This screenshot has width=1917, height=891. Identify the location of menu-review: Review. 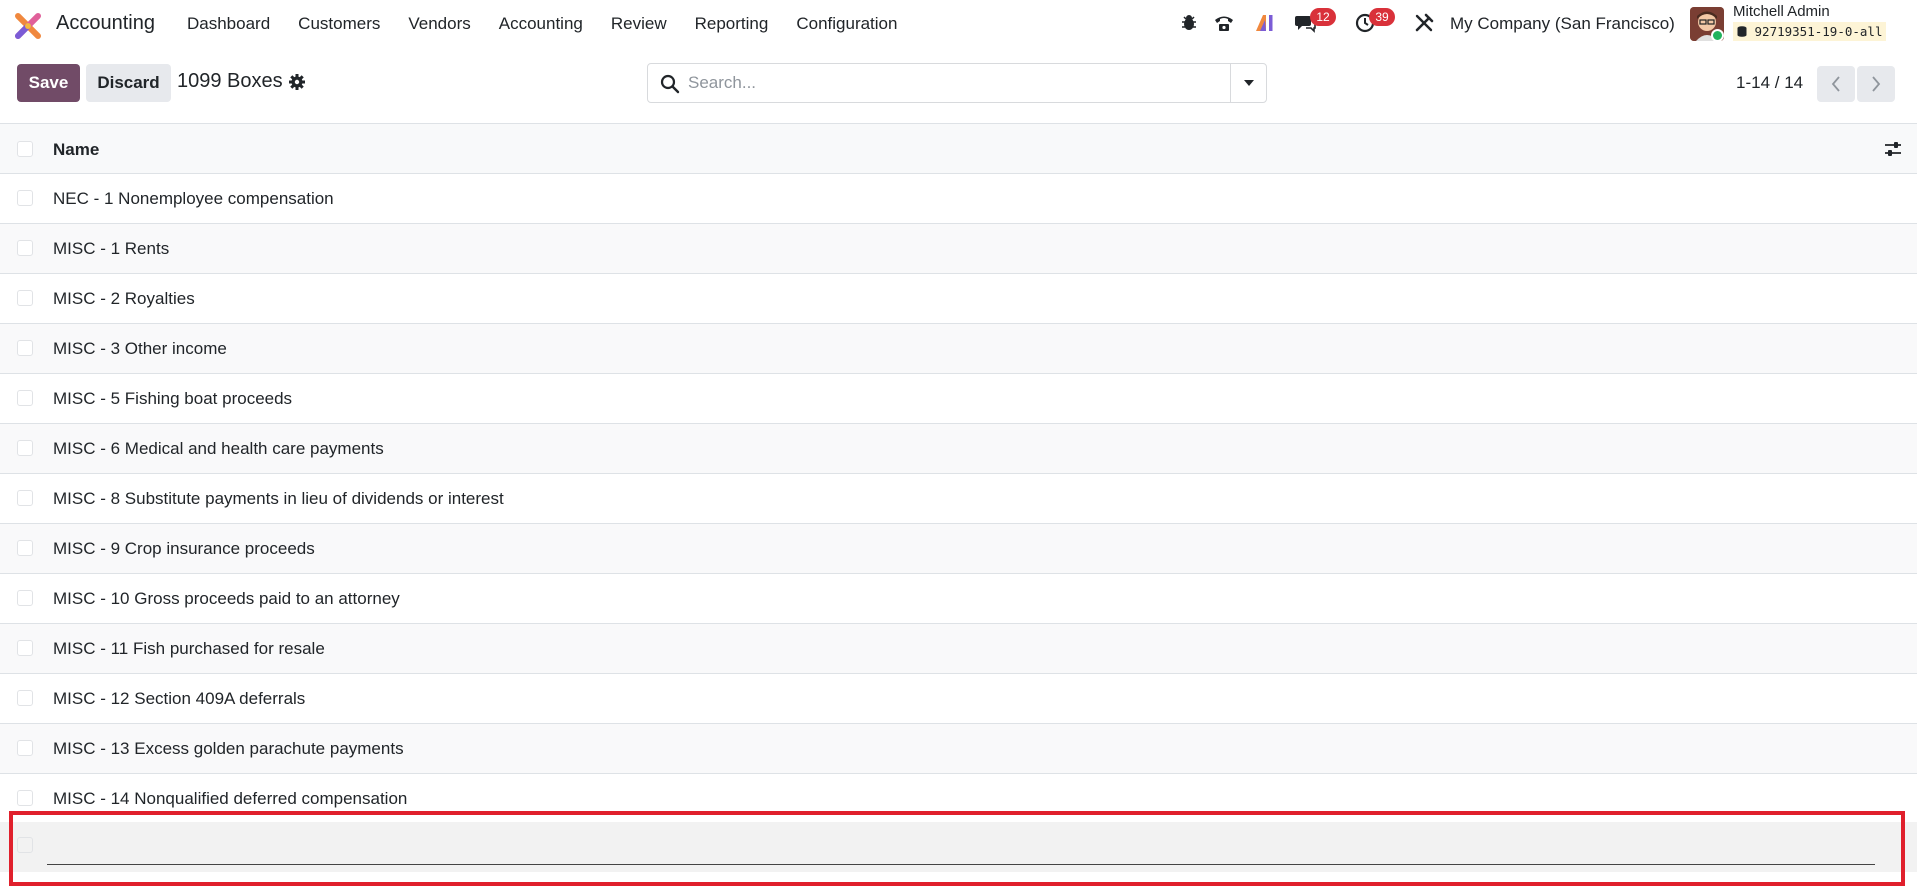
(639, 24).